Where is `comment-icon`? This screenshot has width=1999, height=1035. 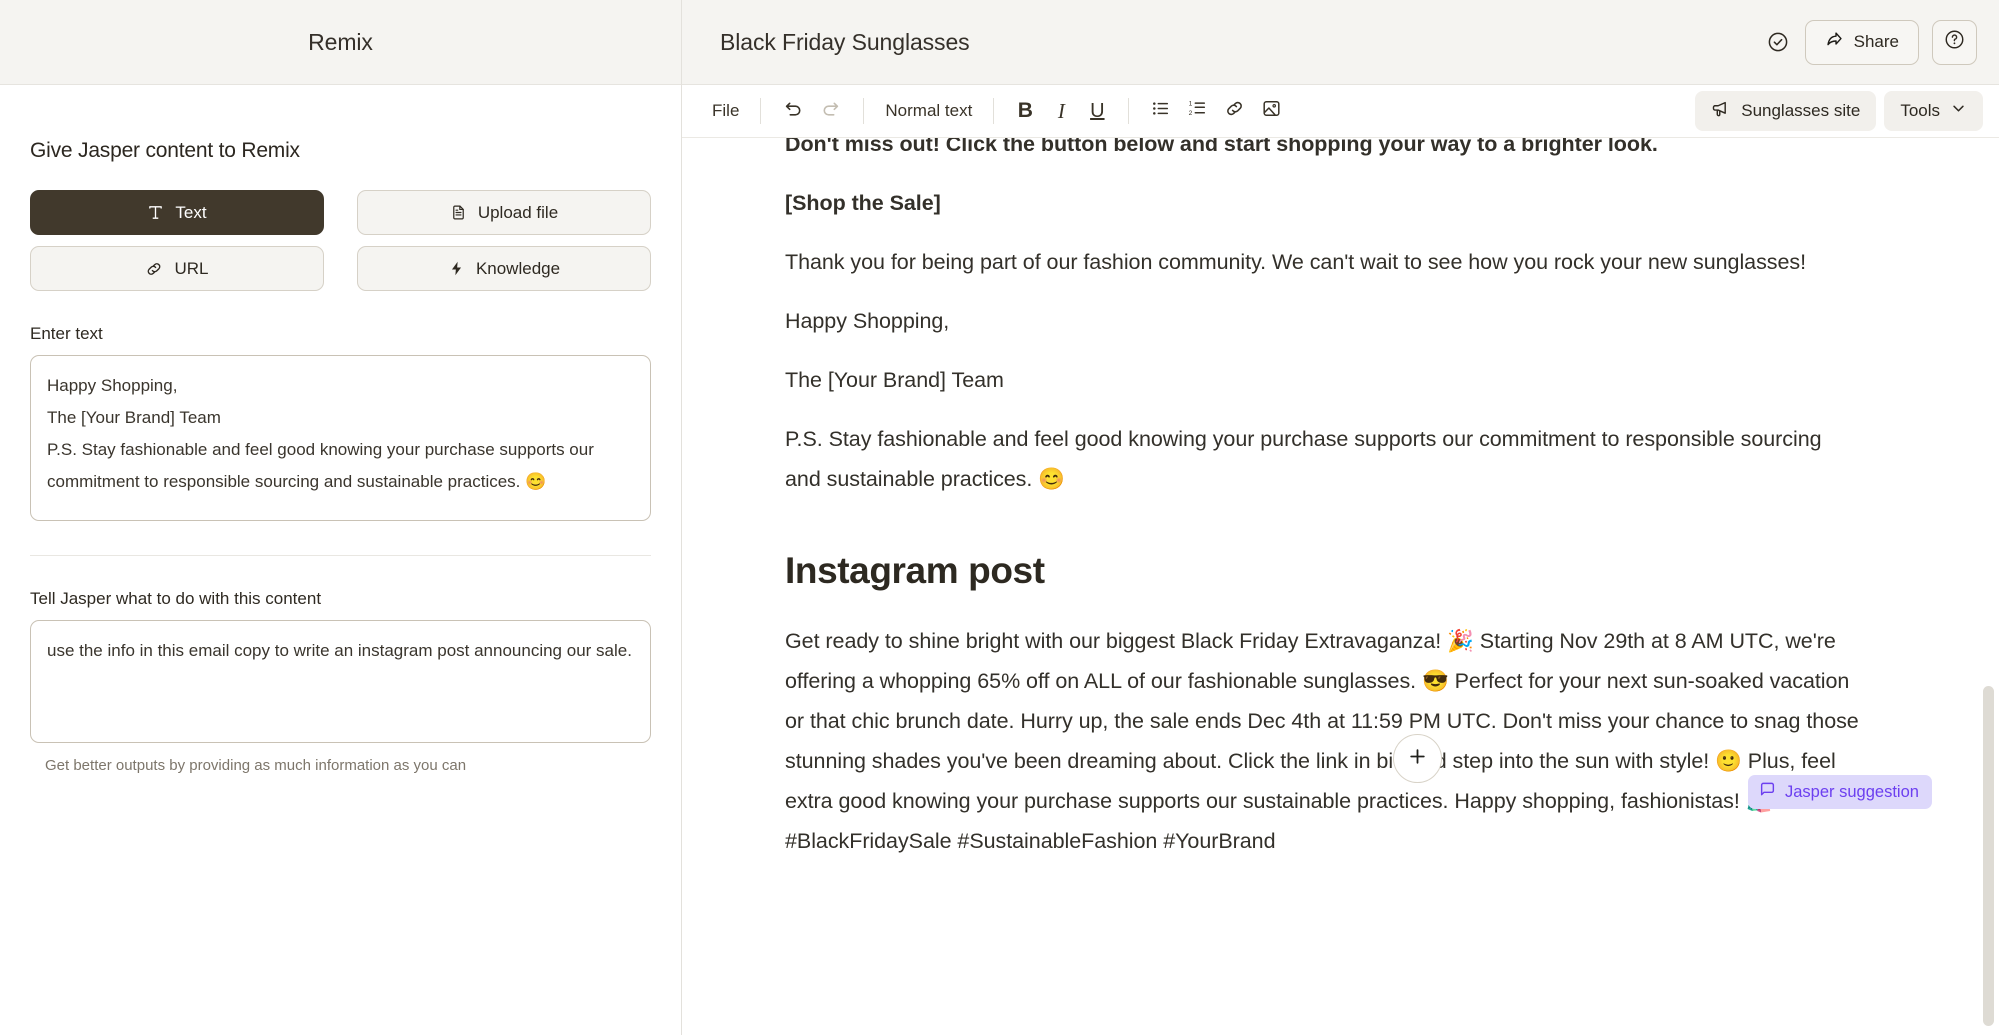
comment-icon is located at coordinates (1767, 792).